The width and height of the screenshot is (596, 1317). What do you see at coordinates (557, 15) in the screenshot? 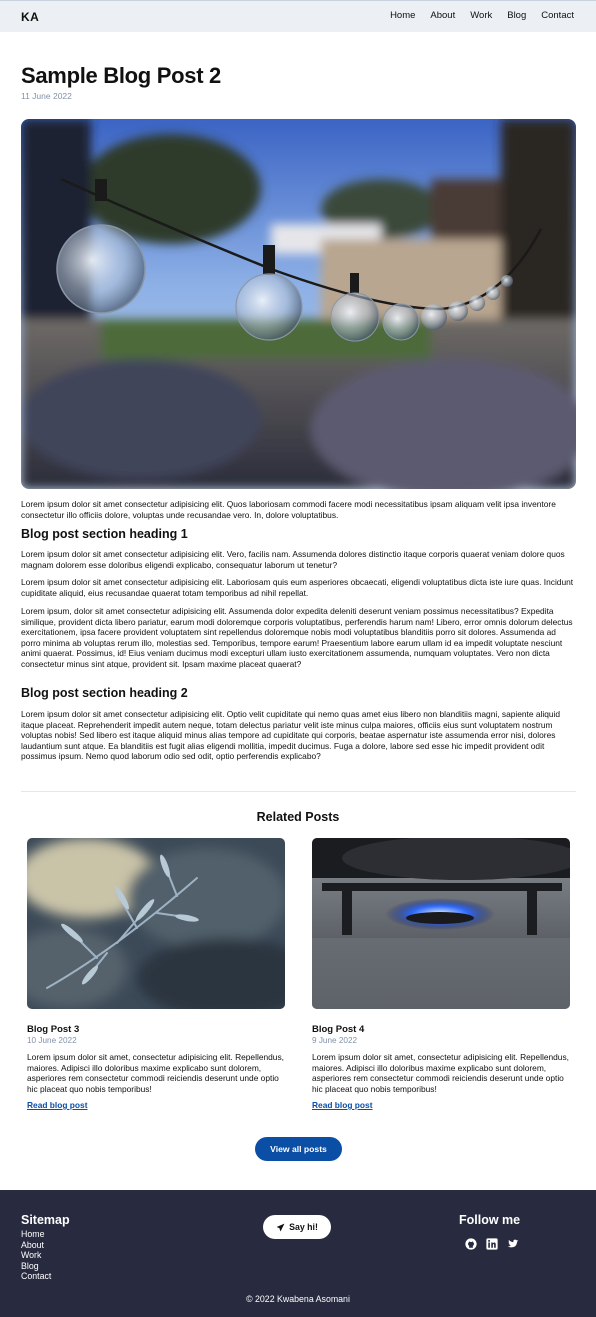
I see `nav-contact: Contact` at bounding box center [557, 15].